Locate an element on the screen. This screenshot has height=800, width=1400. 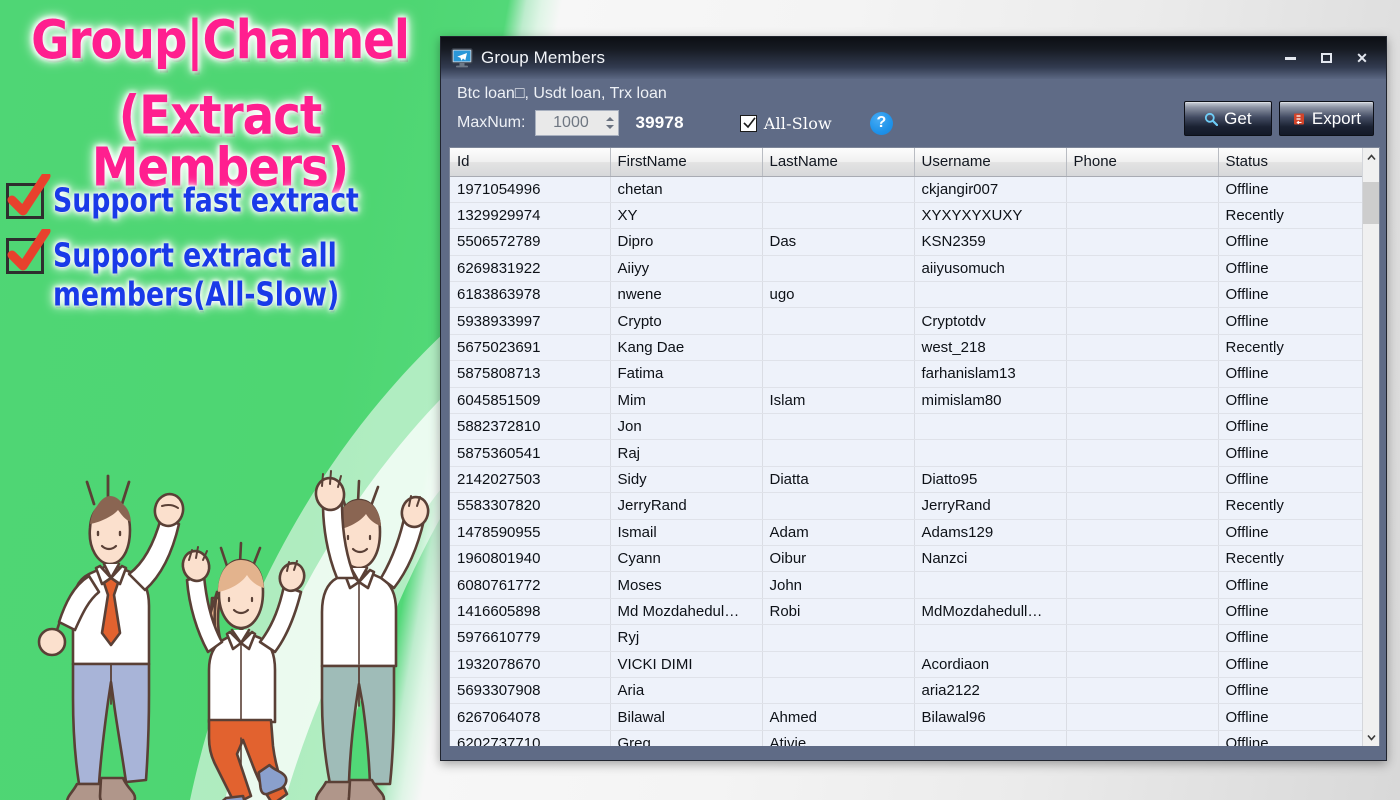
column-header-firstname: FirstName is located at coordinates (686, 162).